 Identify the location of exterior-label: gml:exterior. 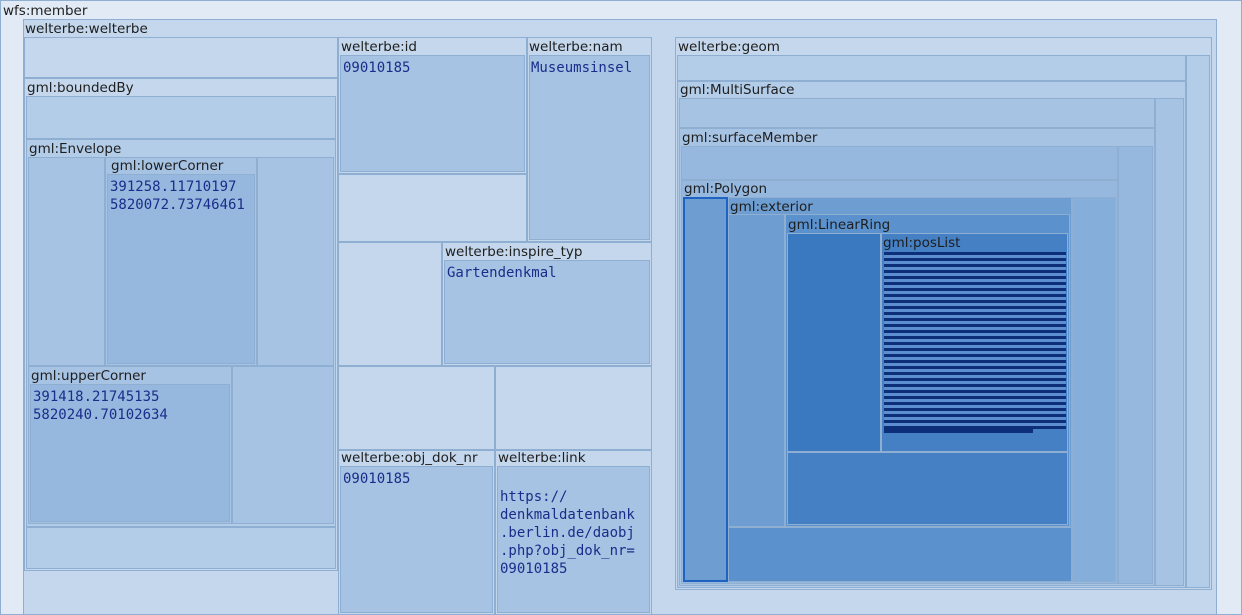
(771, 207).